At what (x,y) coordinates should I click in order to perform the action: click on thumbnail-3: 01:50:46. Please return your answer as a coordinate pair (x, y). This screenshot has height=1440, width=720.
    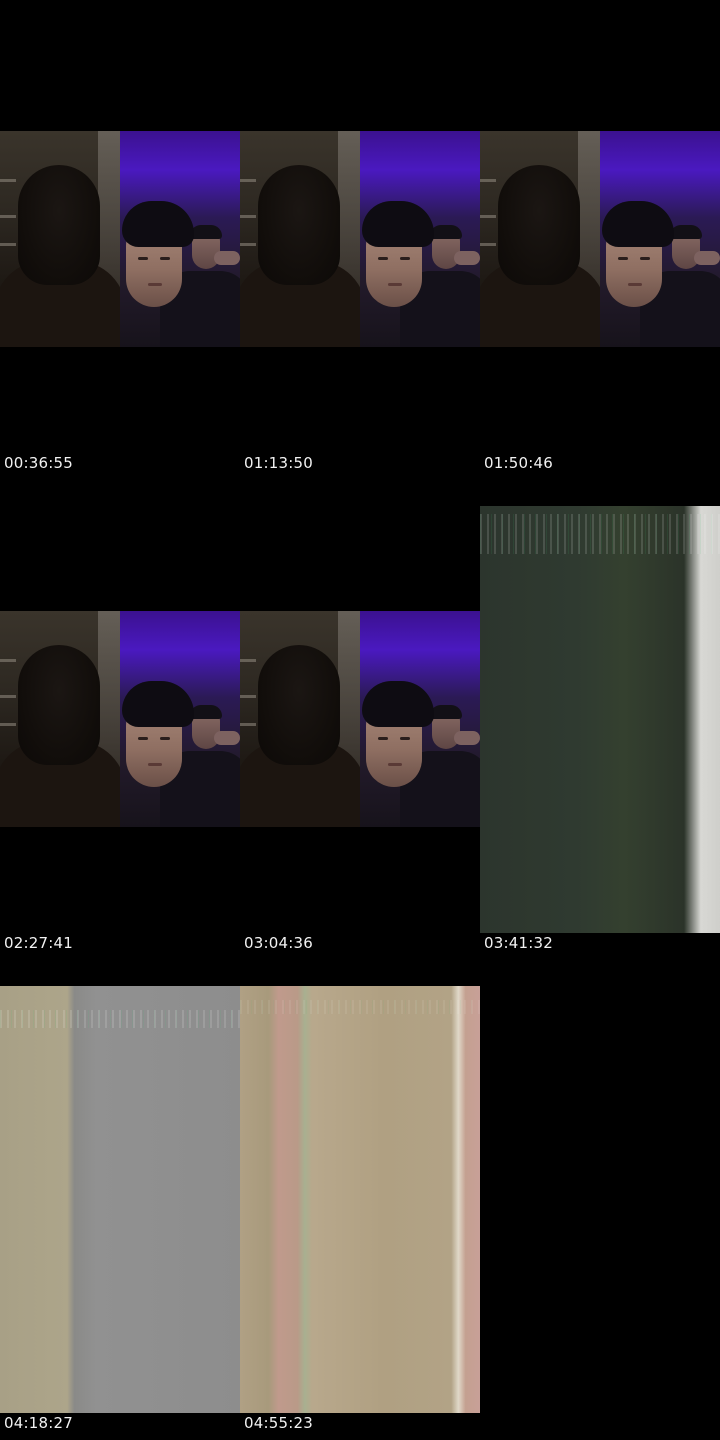
    Looking at the image, I should click on (600, 240).